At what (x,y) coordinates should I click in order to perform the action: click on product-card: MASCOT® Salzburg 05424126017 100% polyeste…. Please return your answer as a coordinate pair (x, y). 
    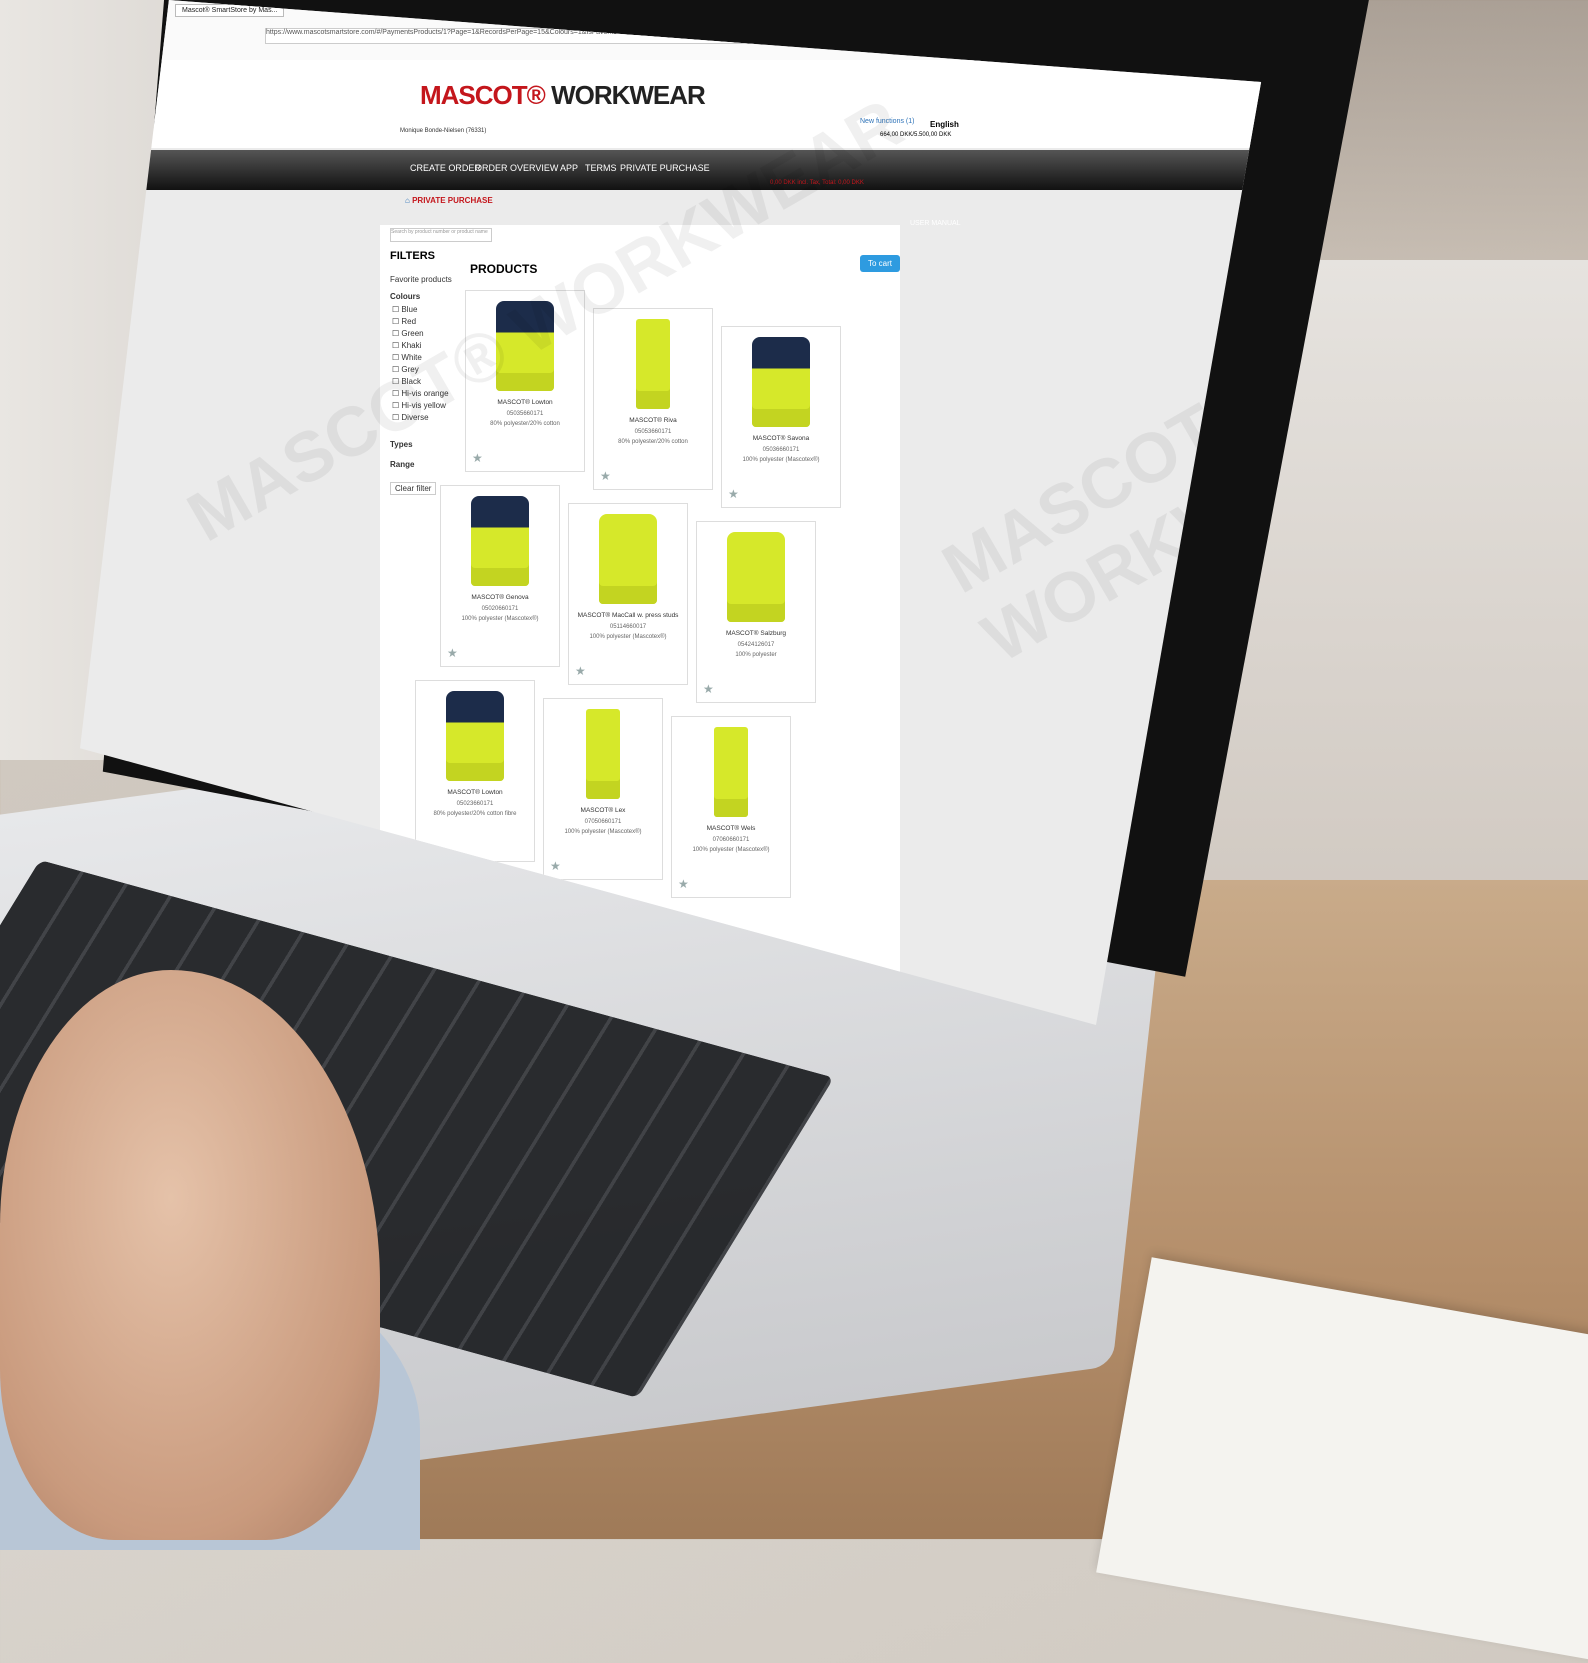
    Looking at the image, I should click on (756, 612).